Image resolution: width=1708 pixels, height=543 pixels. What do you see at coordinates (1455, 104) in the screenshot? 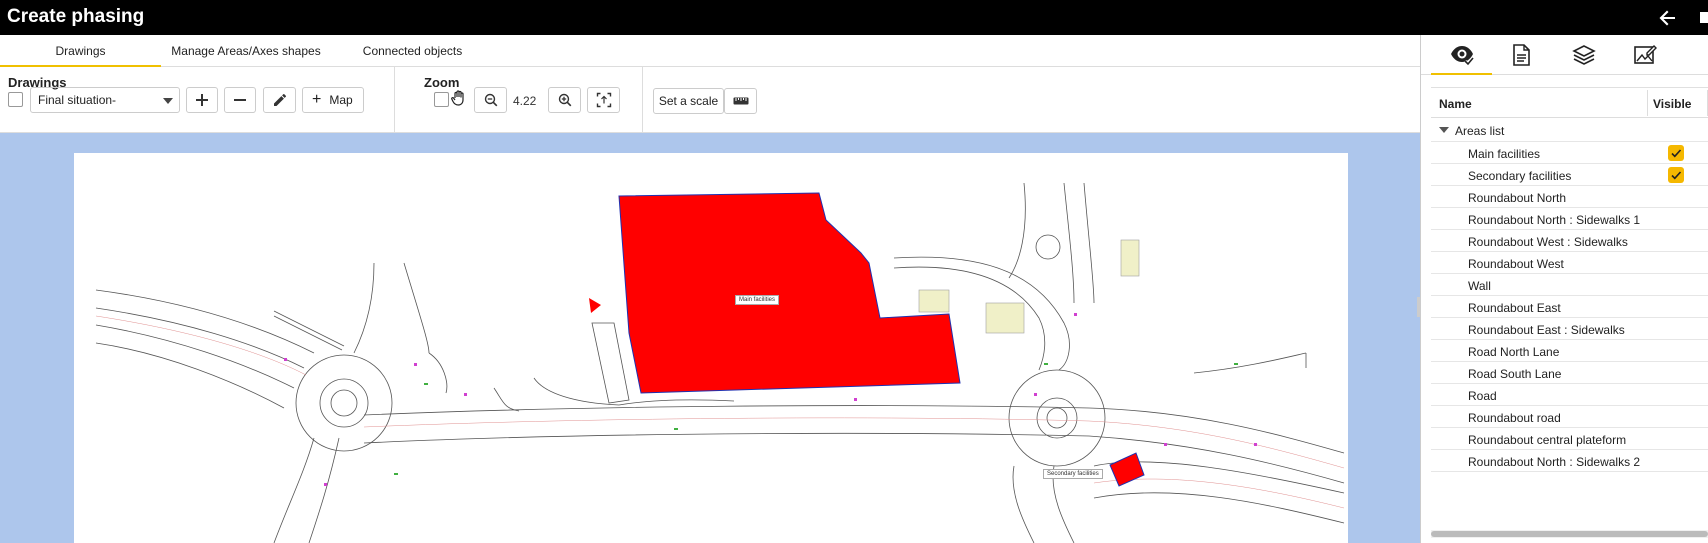
I see `column-name-header: Name` at bounding box center [1455, 104].